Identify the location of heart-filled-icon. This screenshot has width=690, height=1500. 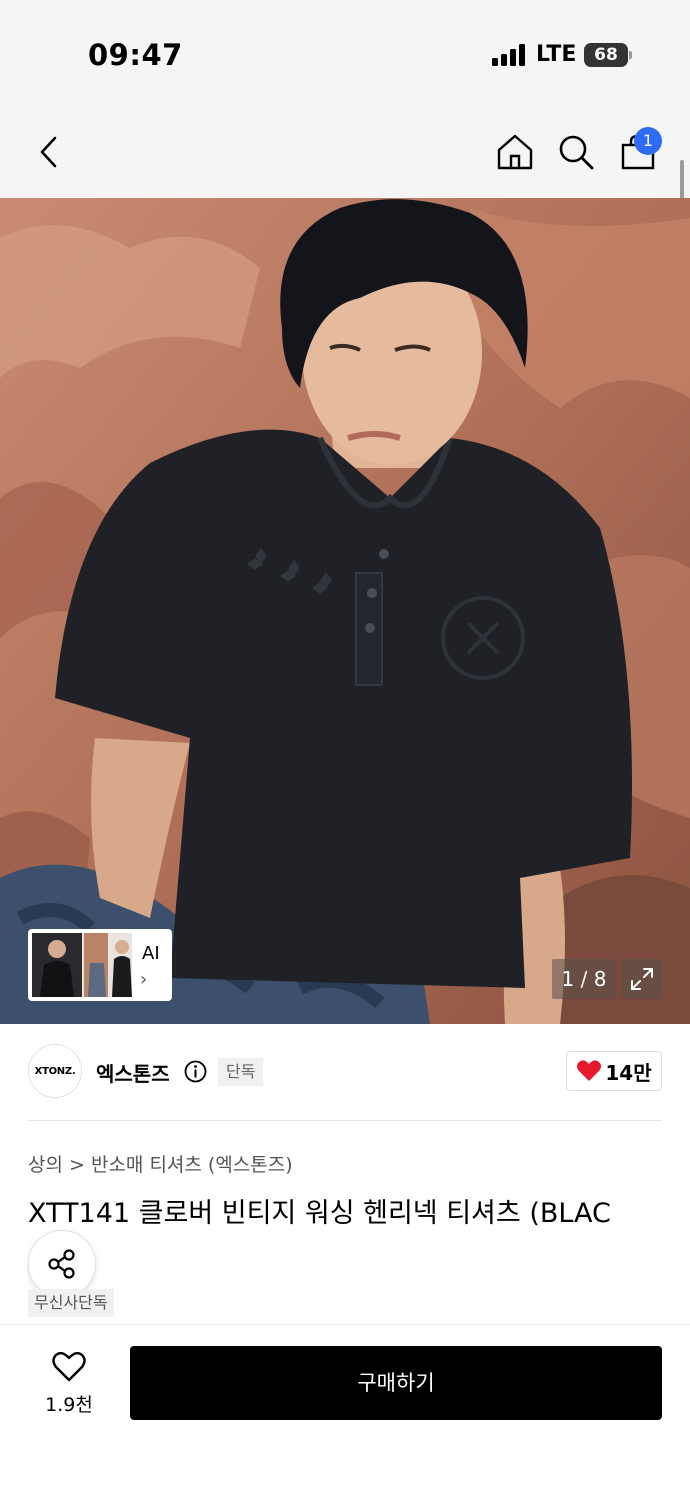
(589, 1070).